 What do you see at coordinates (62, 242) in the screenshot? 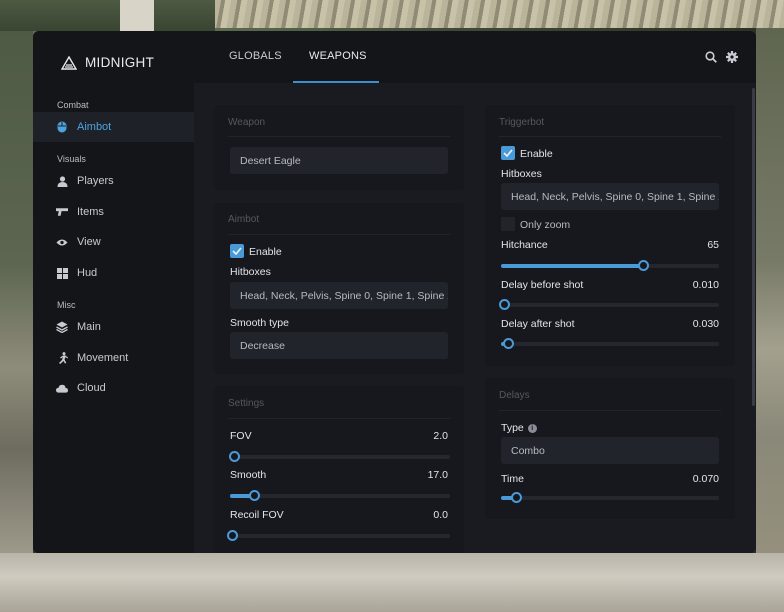
I see `eye-icon` at bounding box center [62, 242].